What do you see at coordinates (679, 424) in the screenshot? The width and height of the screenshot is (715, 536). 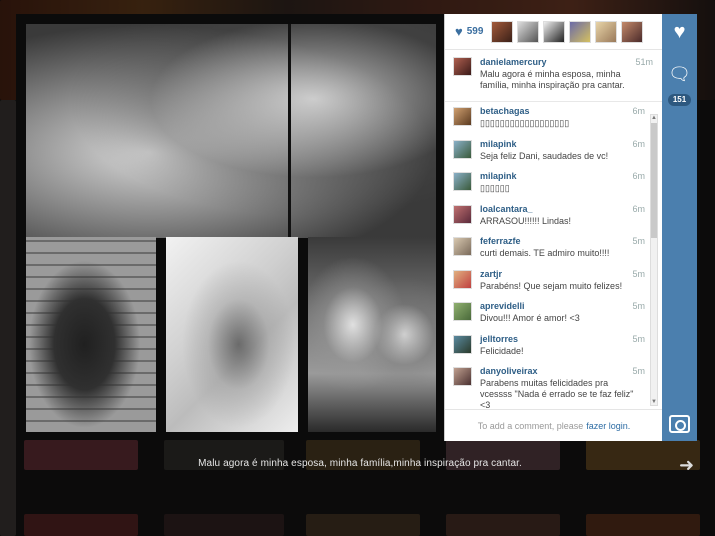 I see `camera-icon` at bounding box center [679, 424].